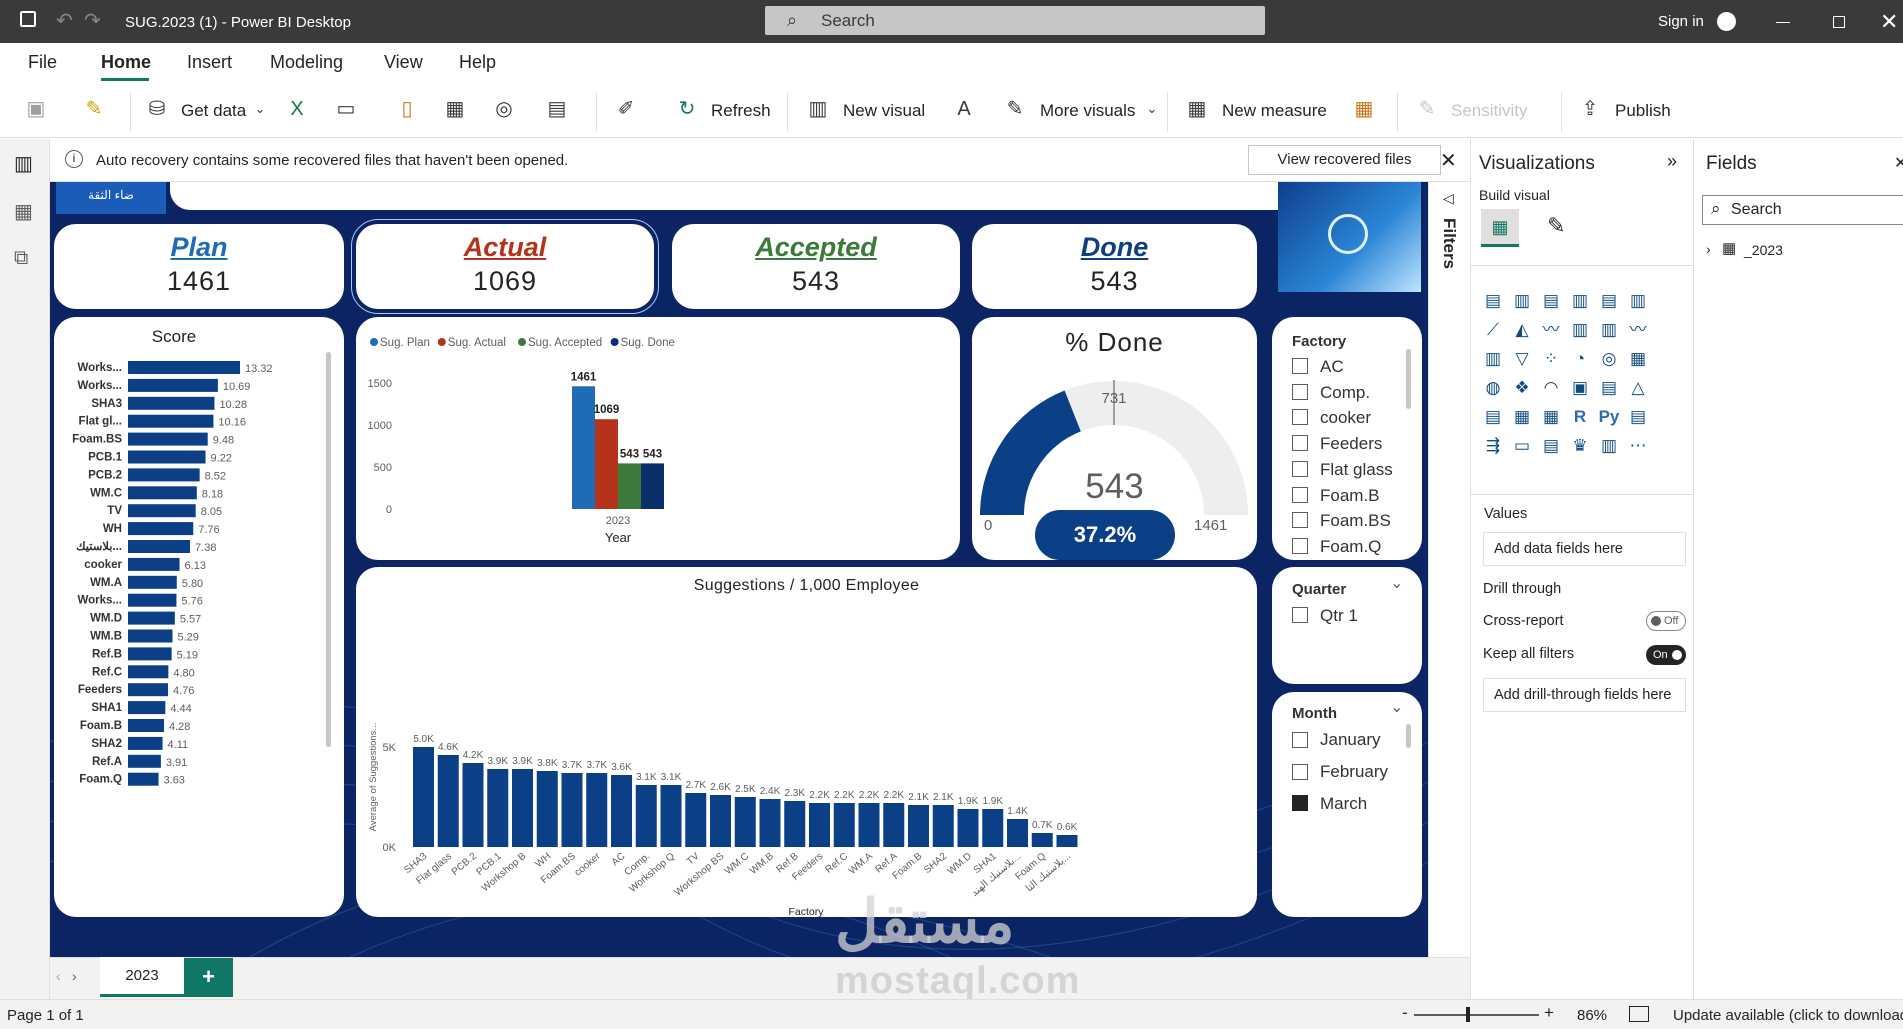 The height and width of the screenshot is (1029, 1903). I want to click on visual-type-icon: ▭, so click(1522, 446).